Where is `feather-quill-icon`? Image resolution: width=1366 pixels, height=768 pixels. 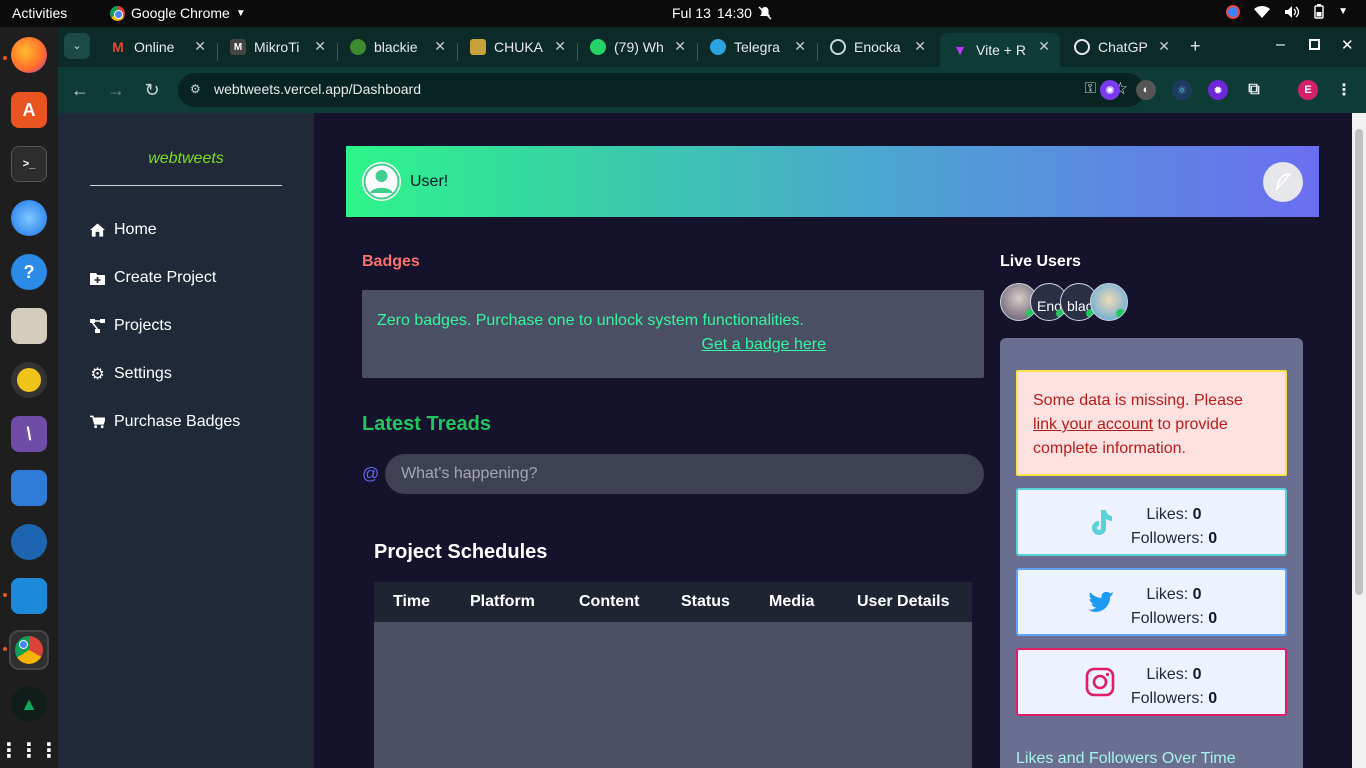
feather-quill-icon is located at coordinates (1283, 182).